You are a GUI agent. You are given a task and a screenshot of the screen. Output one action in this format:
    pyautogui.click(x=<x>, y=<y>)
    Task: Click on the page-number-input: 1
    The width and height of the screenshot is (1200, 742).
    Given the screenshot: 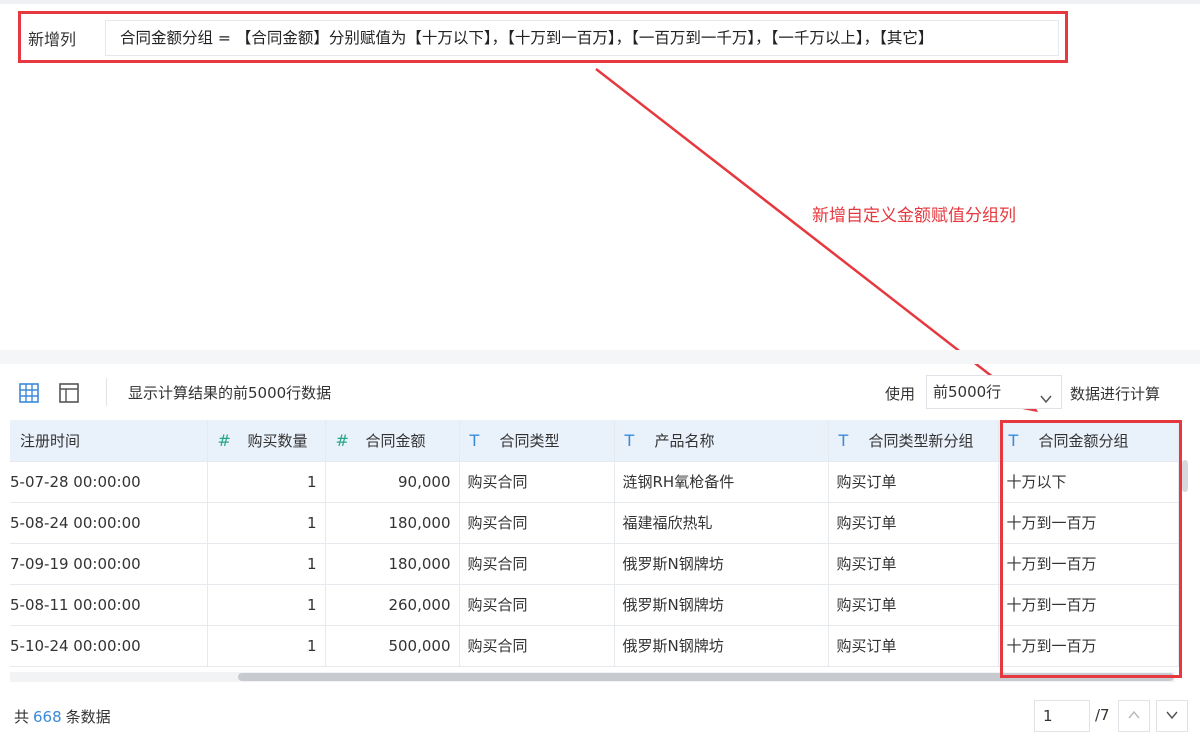 What is the action you would take?
    pyautogui.click(x=1062, y=716)
    